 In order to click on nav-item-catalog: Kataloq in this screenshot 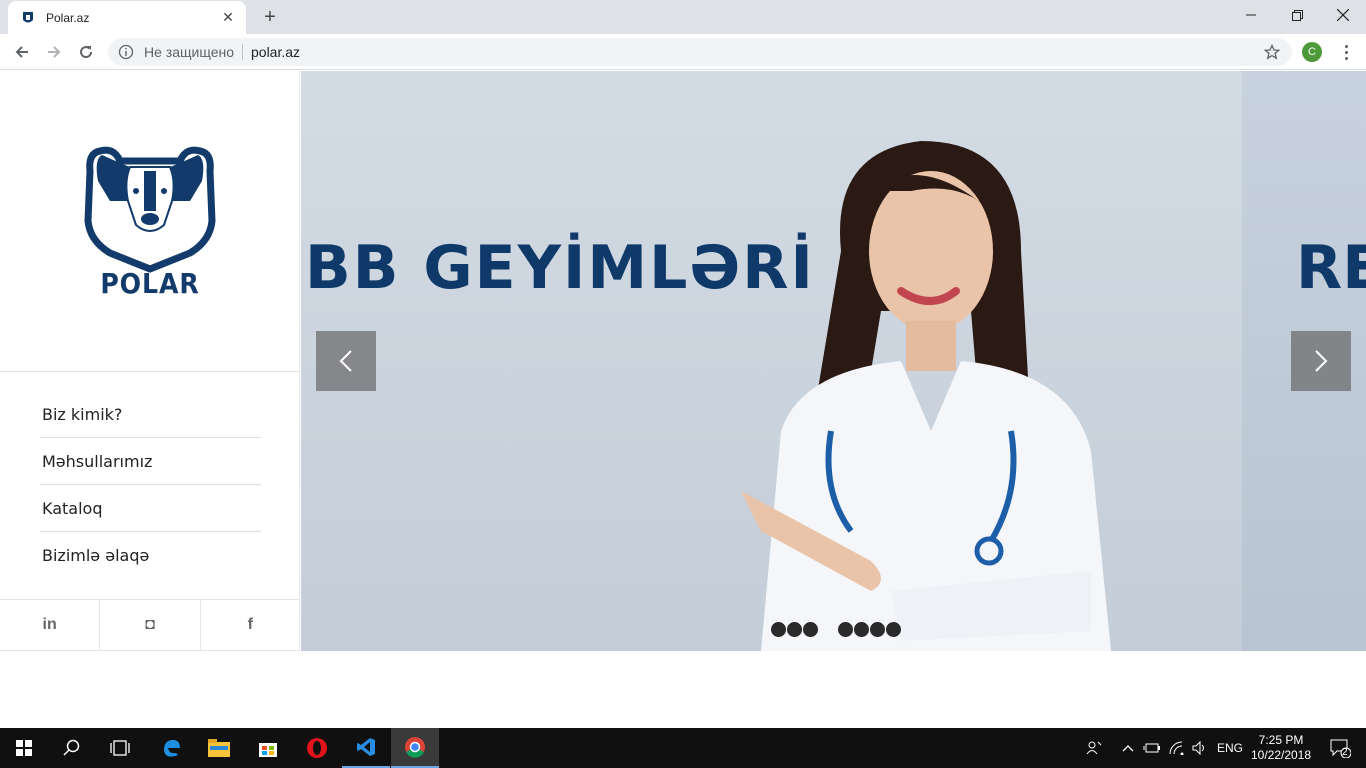, I will do `click(150, 508)`.